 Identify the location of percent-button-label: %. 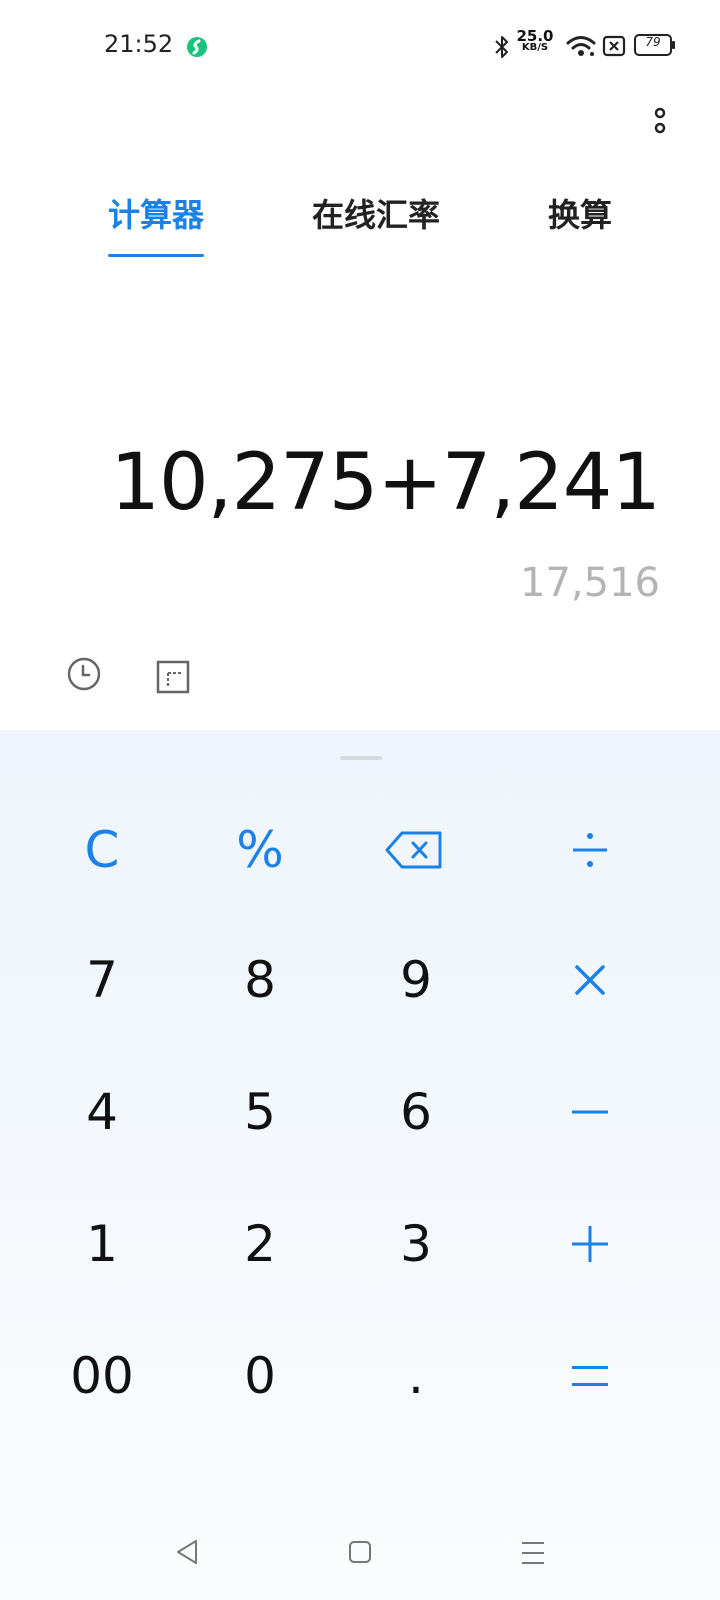
(260, 850).